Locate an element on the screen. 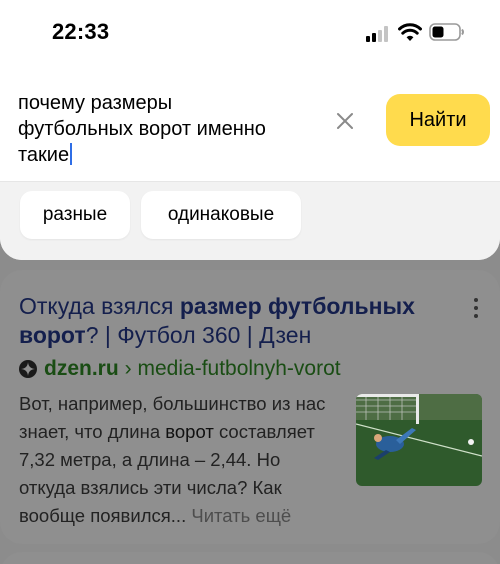 Image resolution: width=500 pixels, height=564 pixels. query-line: футбольных ворот именно is located at coordinates (142, 129).